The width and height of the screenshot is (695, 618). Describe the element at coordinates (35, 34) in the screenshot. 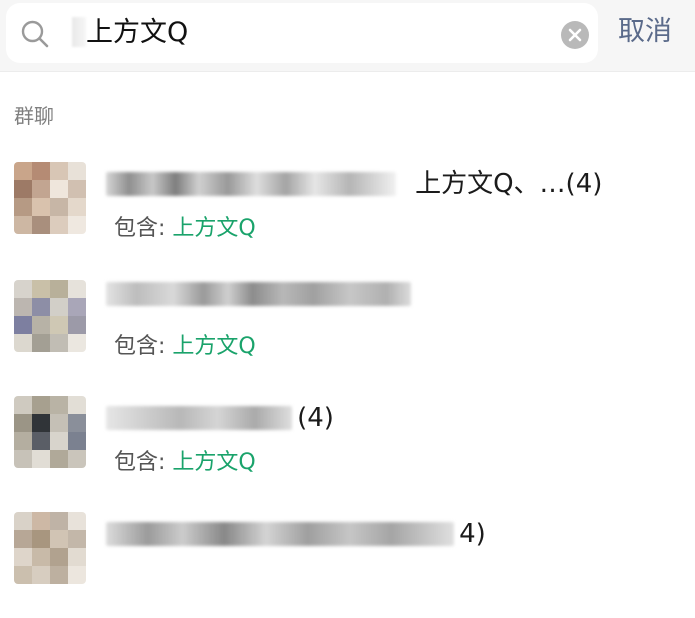

I see `search-icon` at that location.